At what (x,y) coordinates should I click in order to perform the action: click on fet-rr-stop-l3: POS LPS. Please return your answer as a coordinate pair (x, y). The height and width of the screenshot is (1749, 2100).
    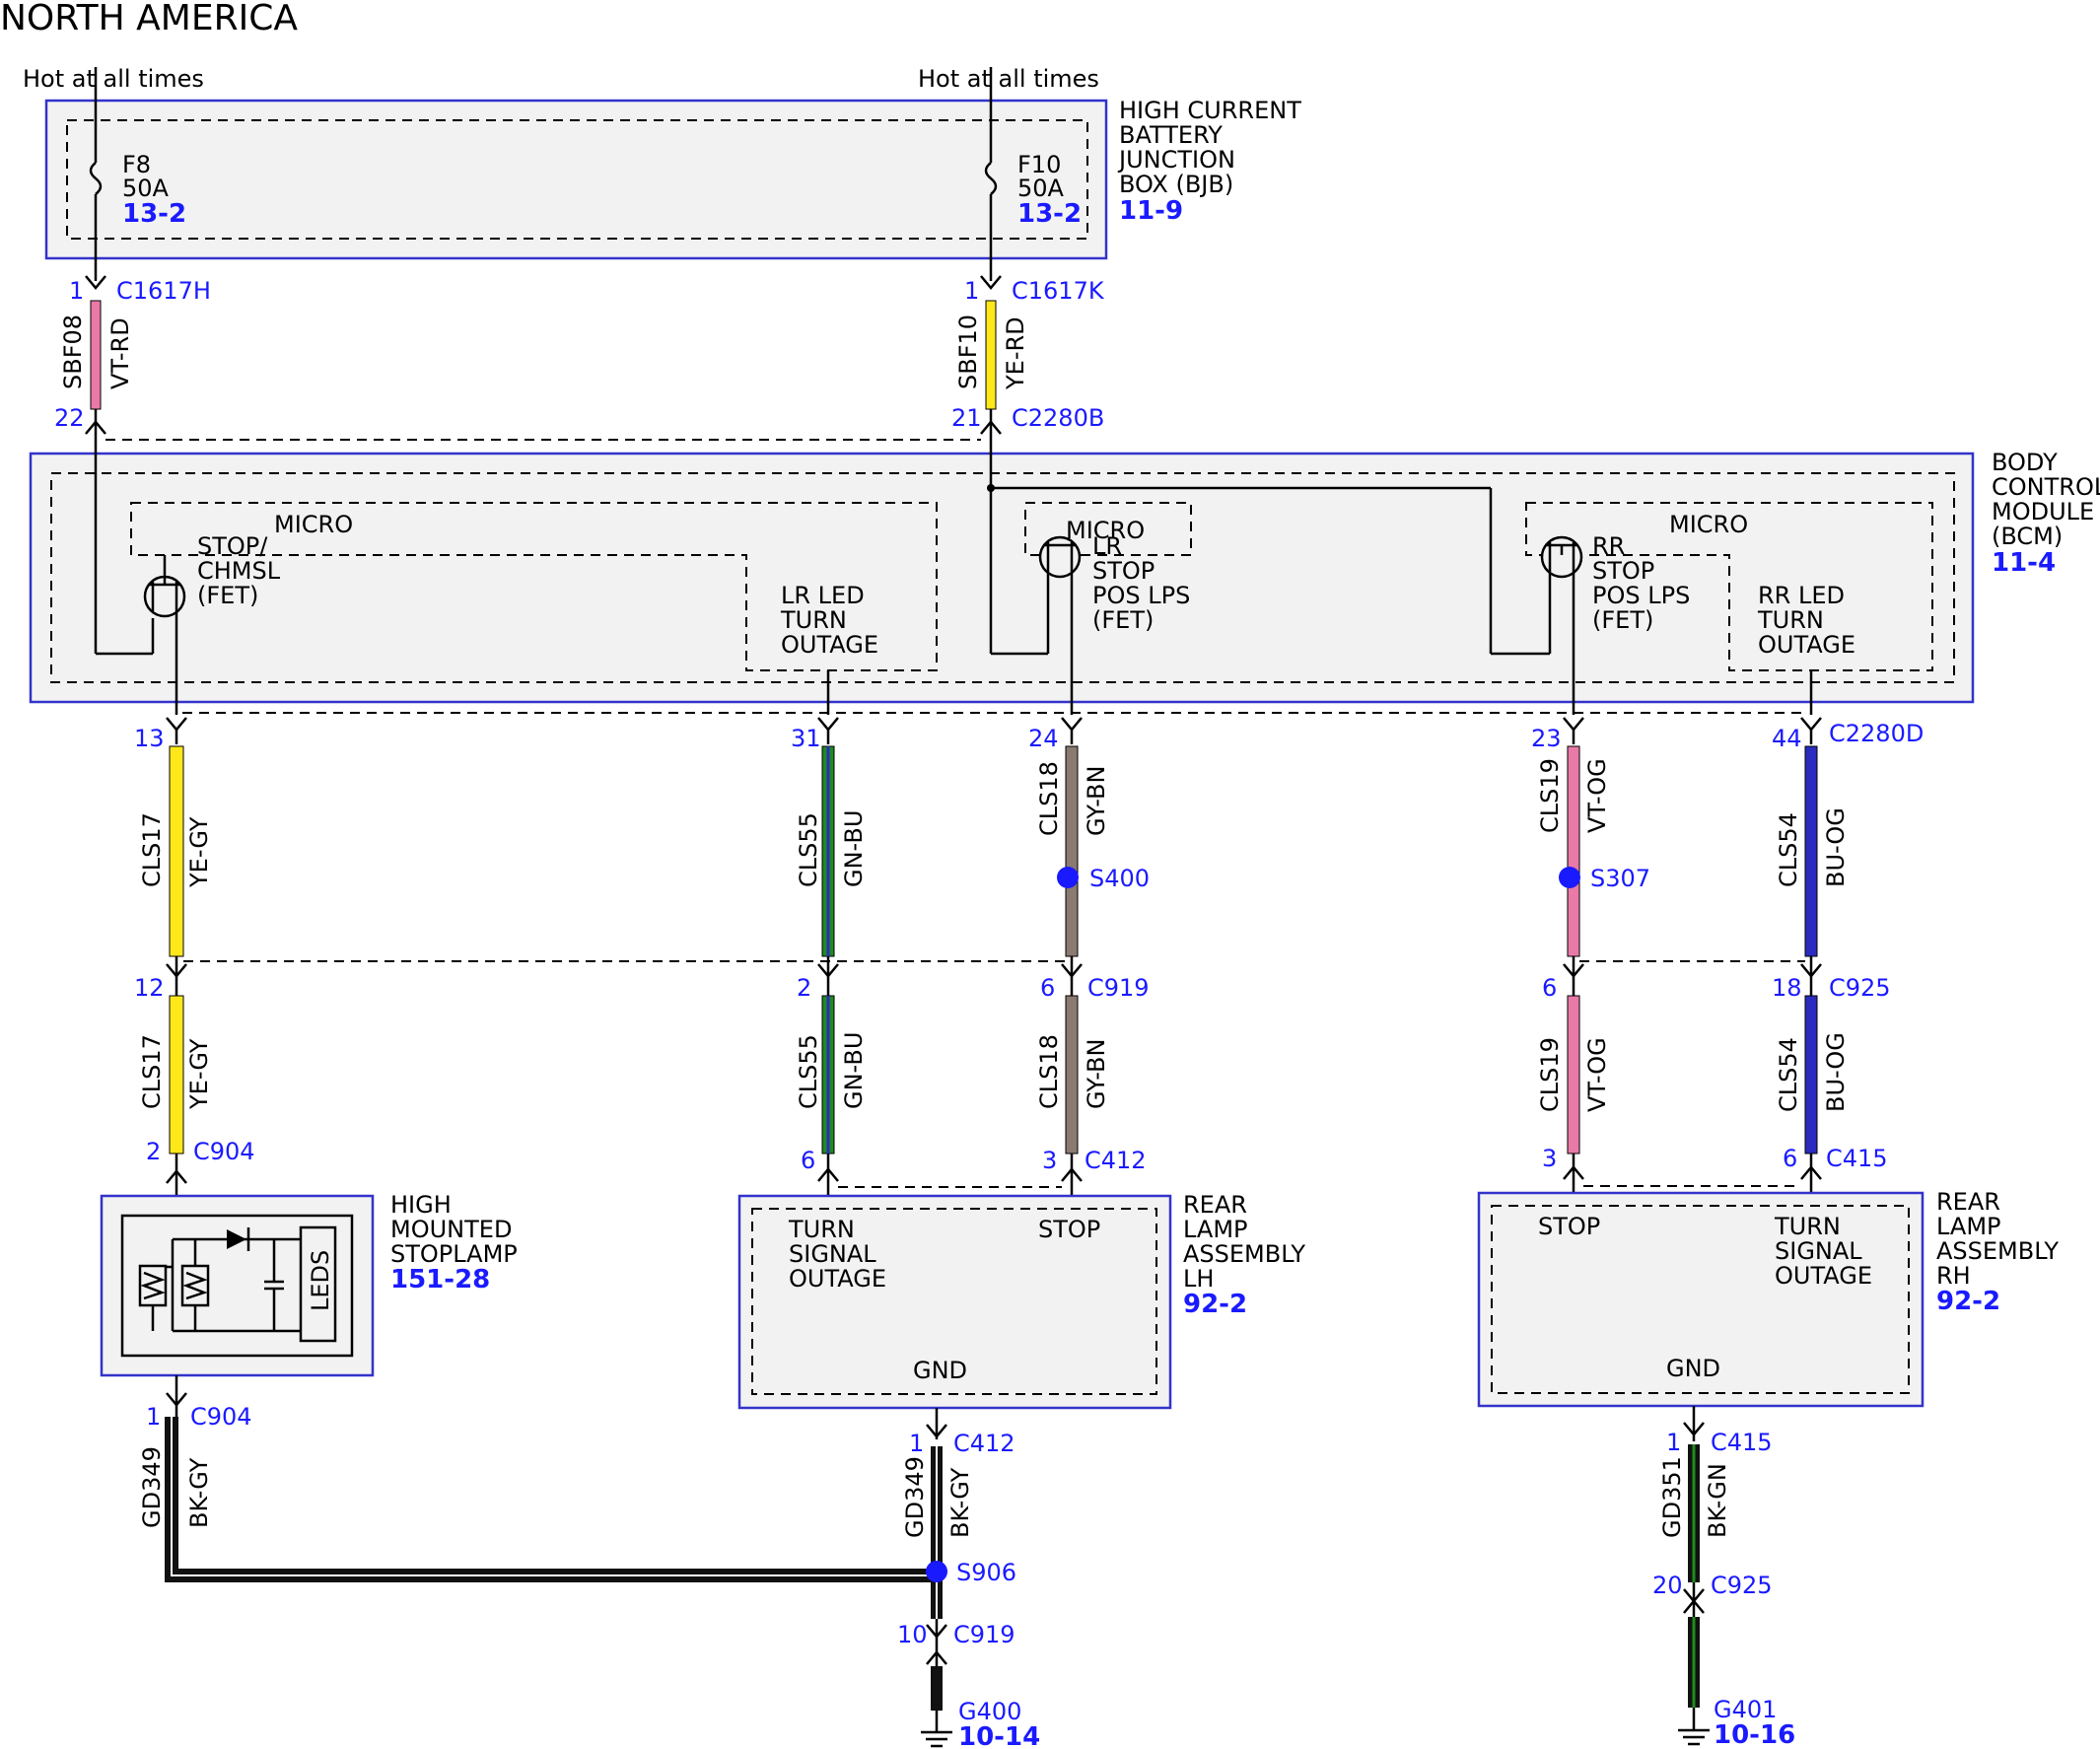
    Looking at the image, I should click on (1641, 595).